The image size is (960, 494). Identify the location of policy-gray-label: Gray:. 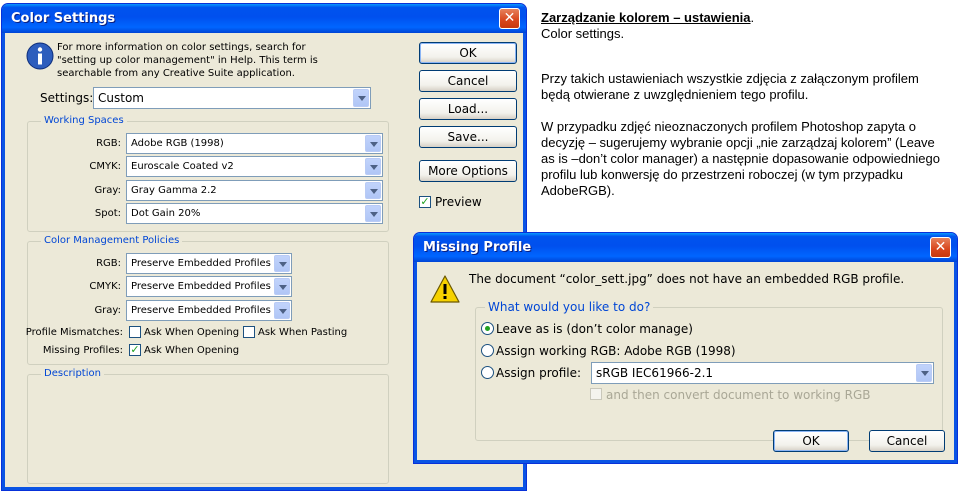
(107, 310).